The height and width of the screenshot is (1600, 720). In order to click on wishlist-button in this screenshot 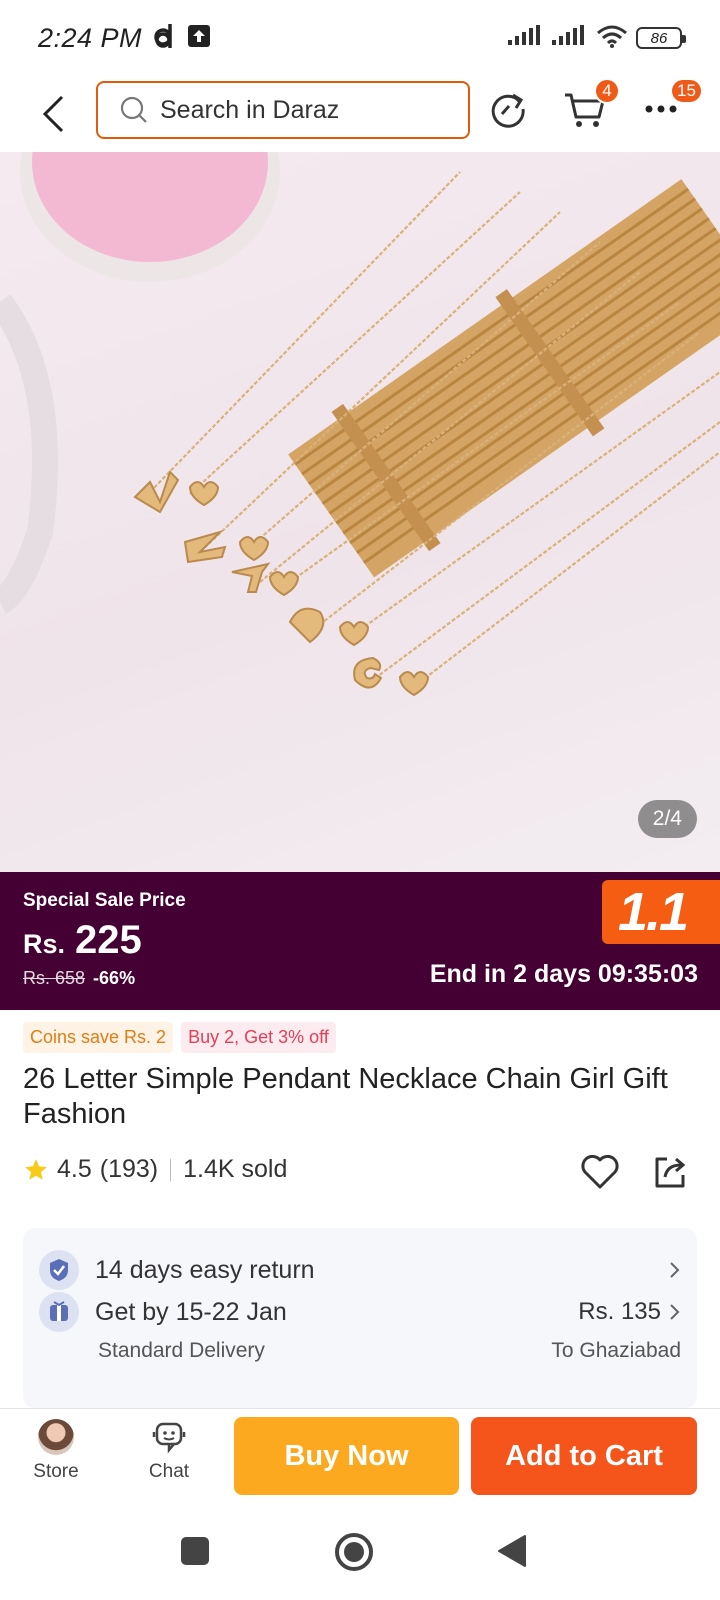, I will do `click(600, 1172)`.